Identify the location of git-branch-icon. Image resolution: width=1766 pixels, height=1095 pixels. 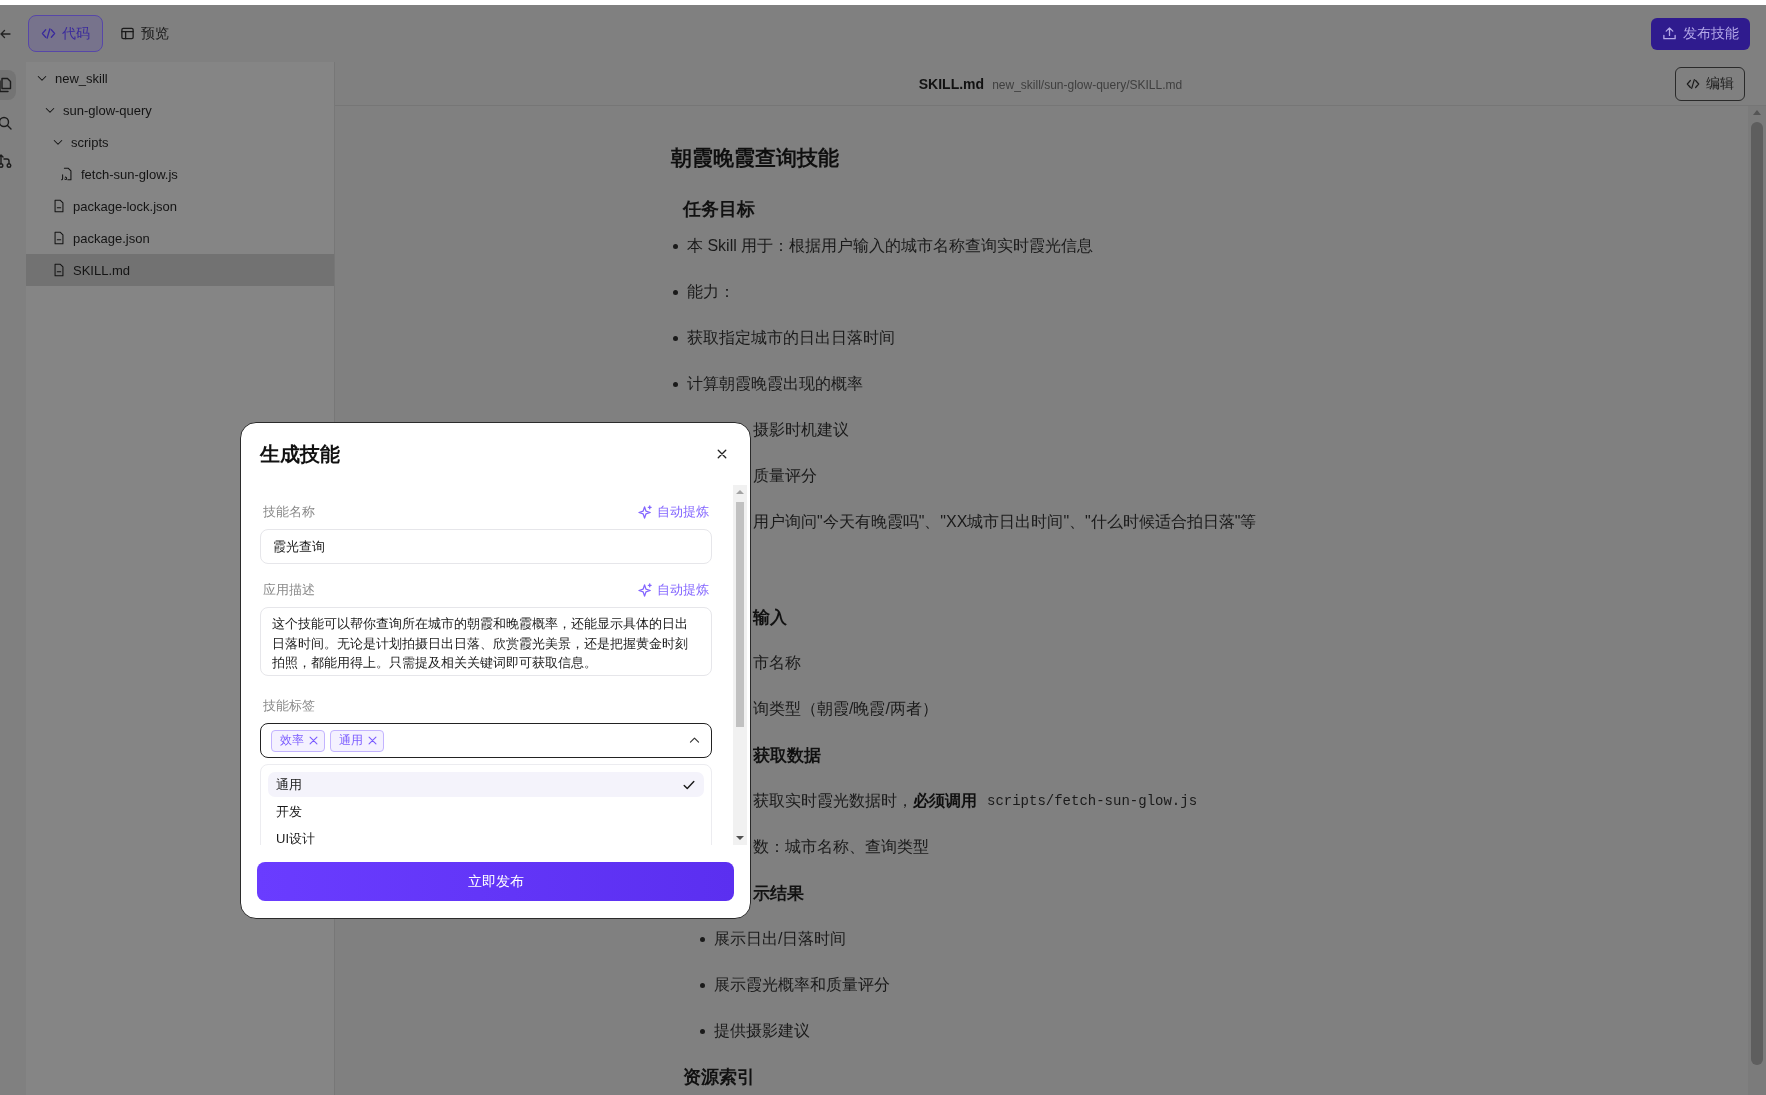
(6, 161).